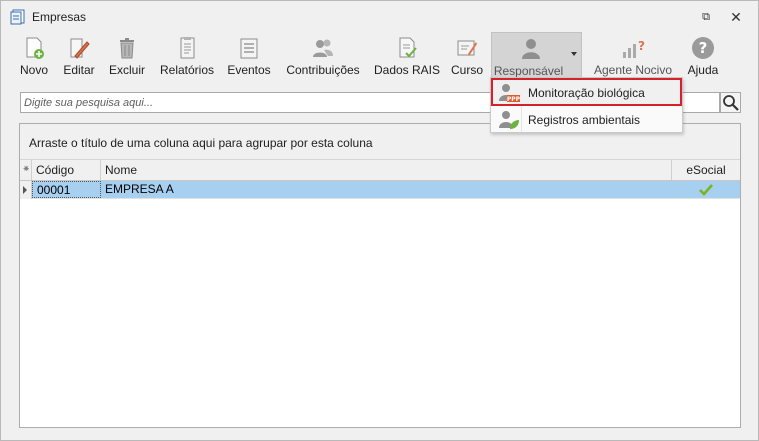 This screenshot has height=441, width=759. Describe the element at coordinates (26, 170) in the screenshot. I see `column-chooser-icon: ⁕` at that location.